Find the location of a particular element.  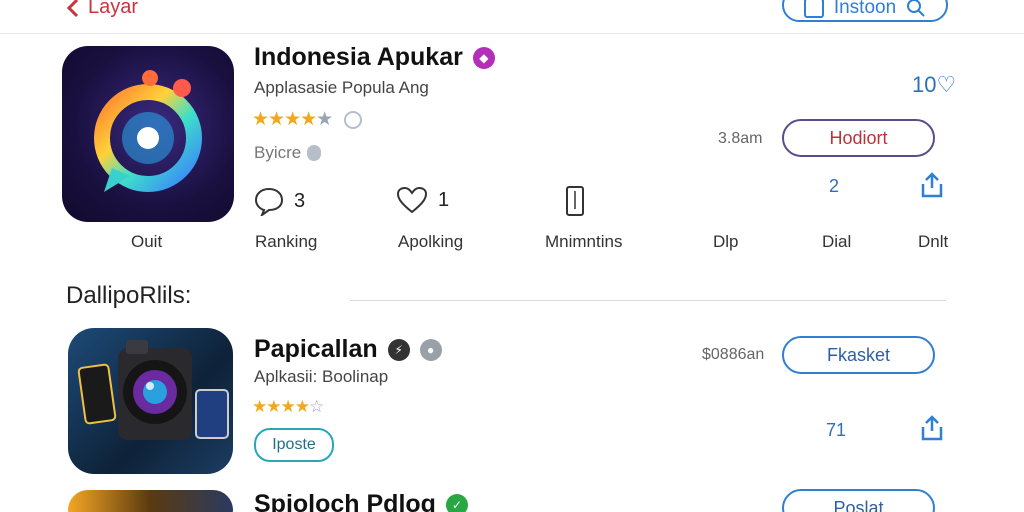

app-name: Spioloch Pdlog is located at coordinates (345, 501).